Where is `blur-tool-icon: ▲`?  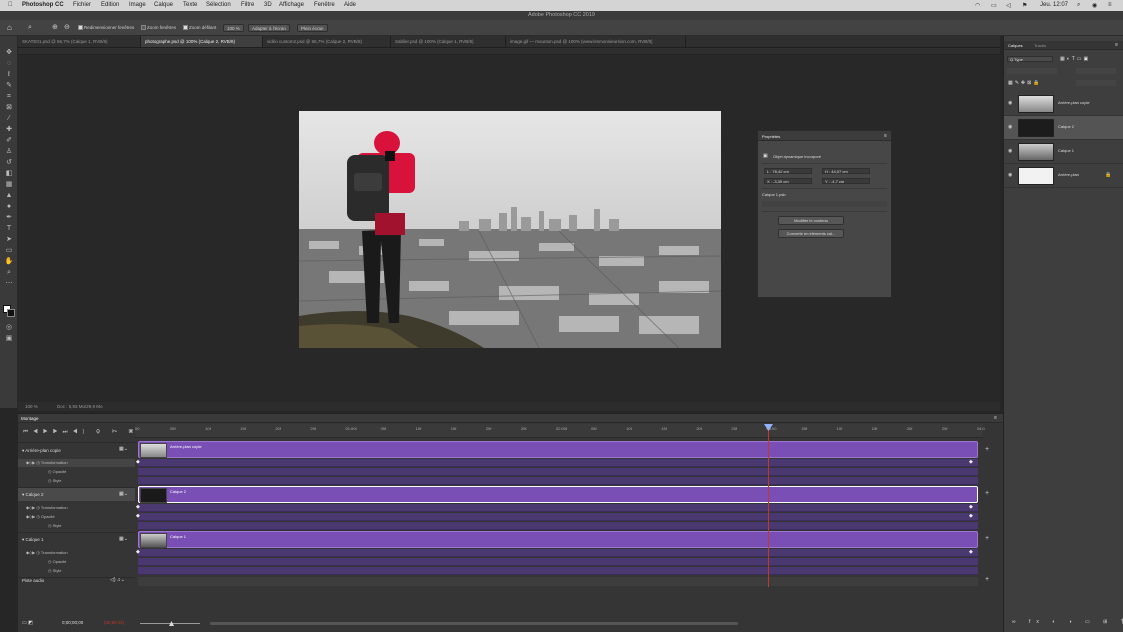 blur-tool-icon: ▲ is located at coordinates (9, 195).